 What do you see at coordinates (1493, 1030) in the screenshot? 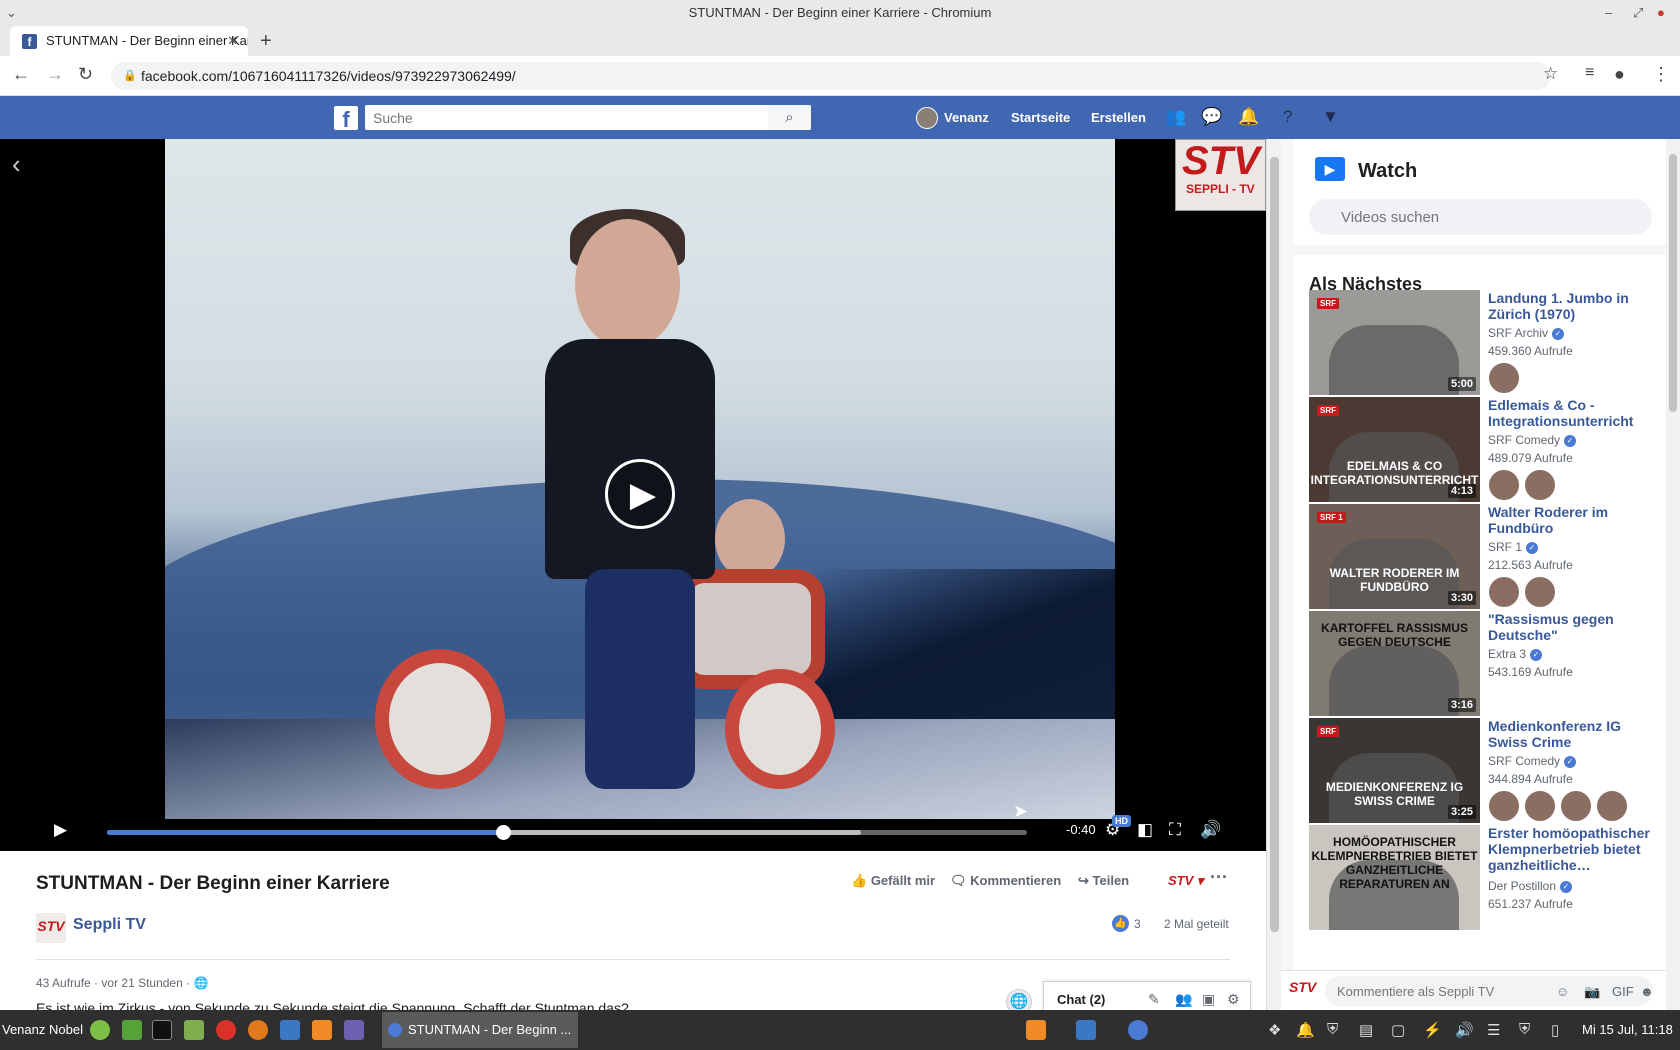
I see `network-icon: ☰` at bounding box center [1493, 1030].